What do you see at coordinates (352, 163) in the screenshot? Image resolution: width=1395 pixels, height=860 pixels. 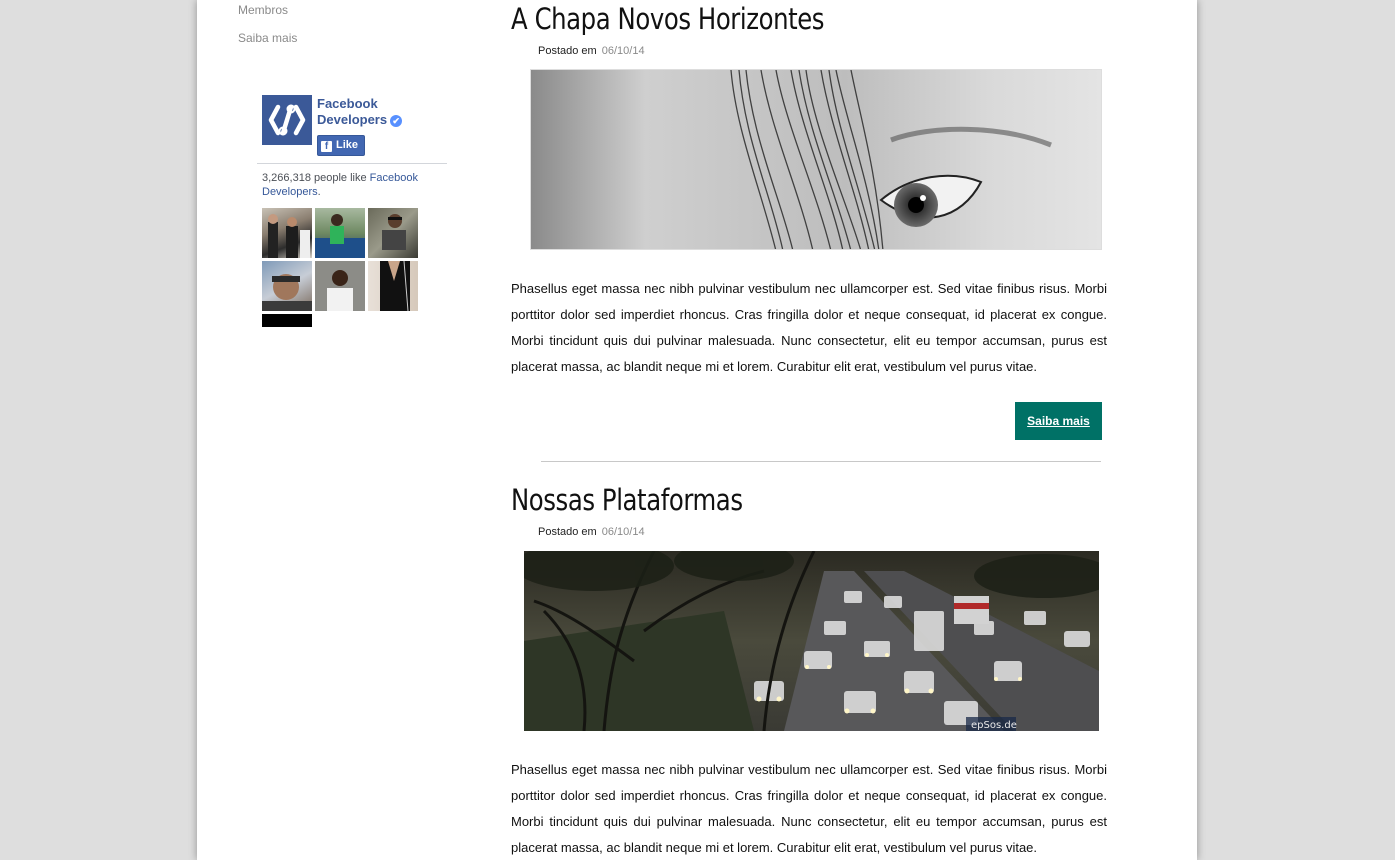 I see `facebook-divider` at bounding box center [352, 163].